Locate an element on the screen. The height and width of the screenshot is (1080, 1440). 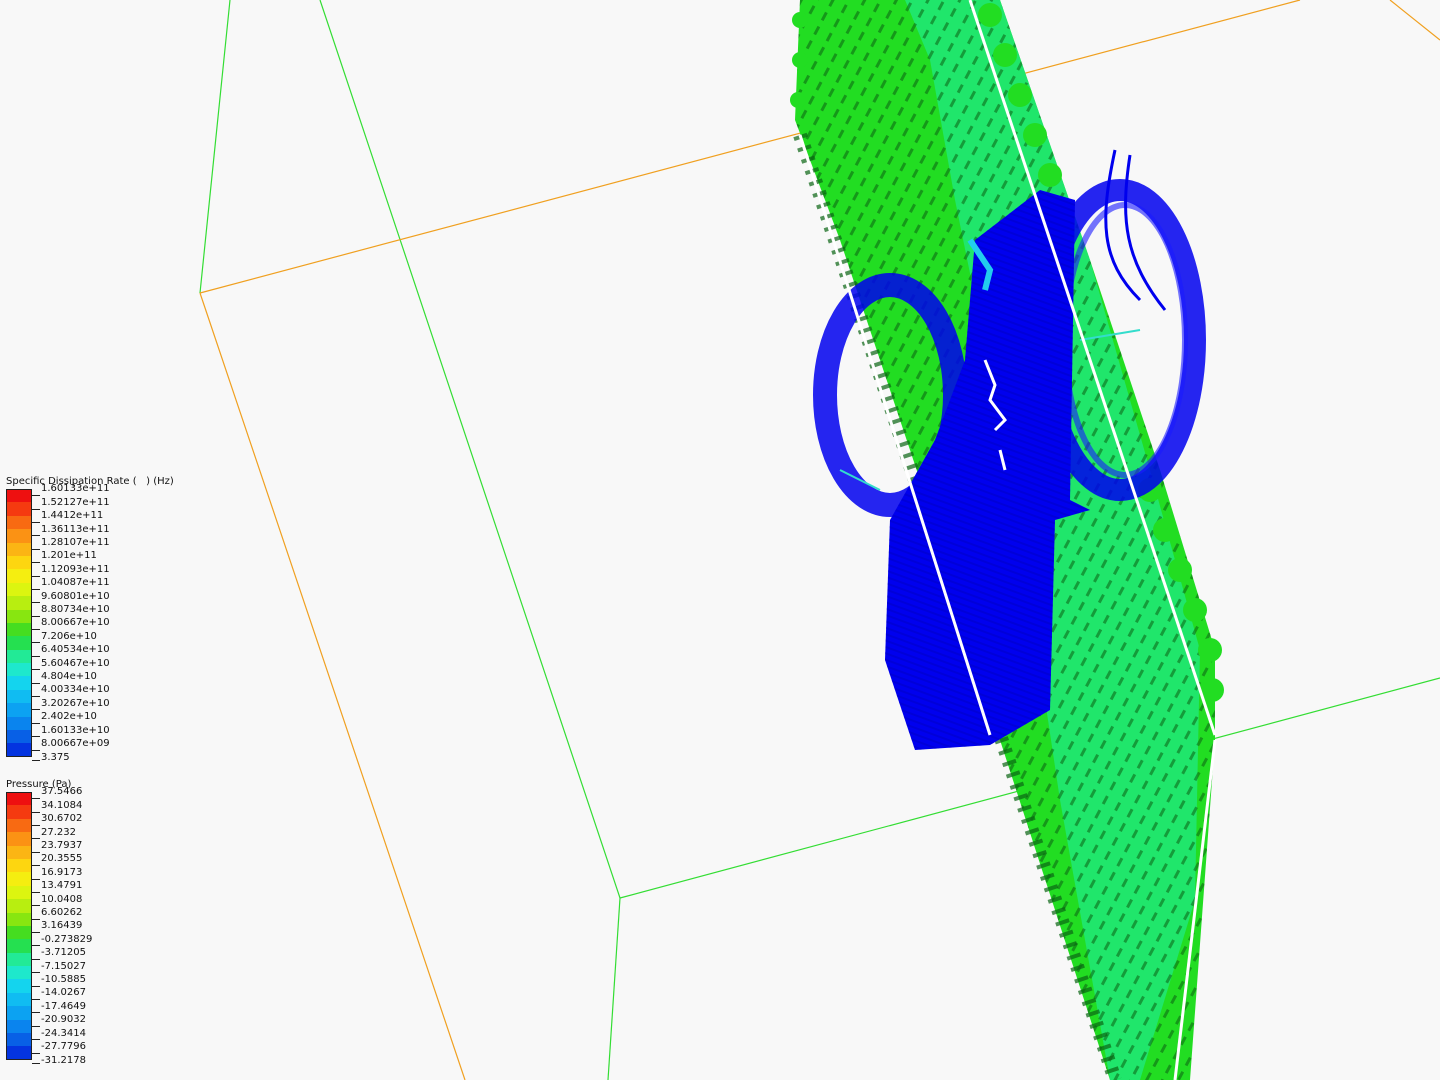
legend-value-label: -17.4649 is located at coordinates (63, 1006).